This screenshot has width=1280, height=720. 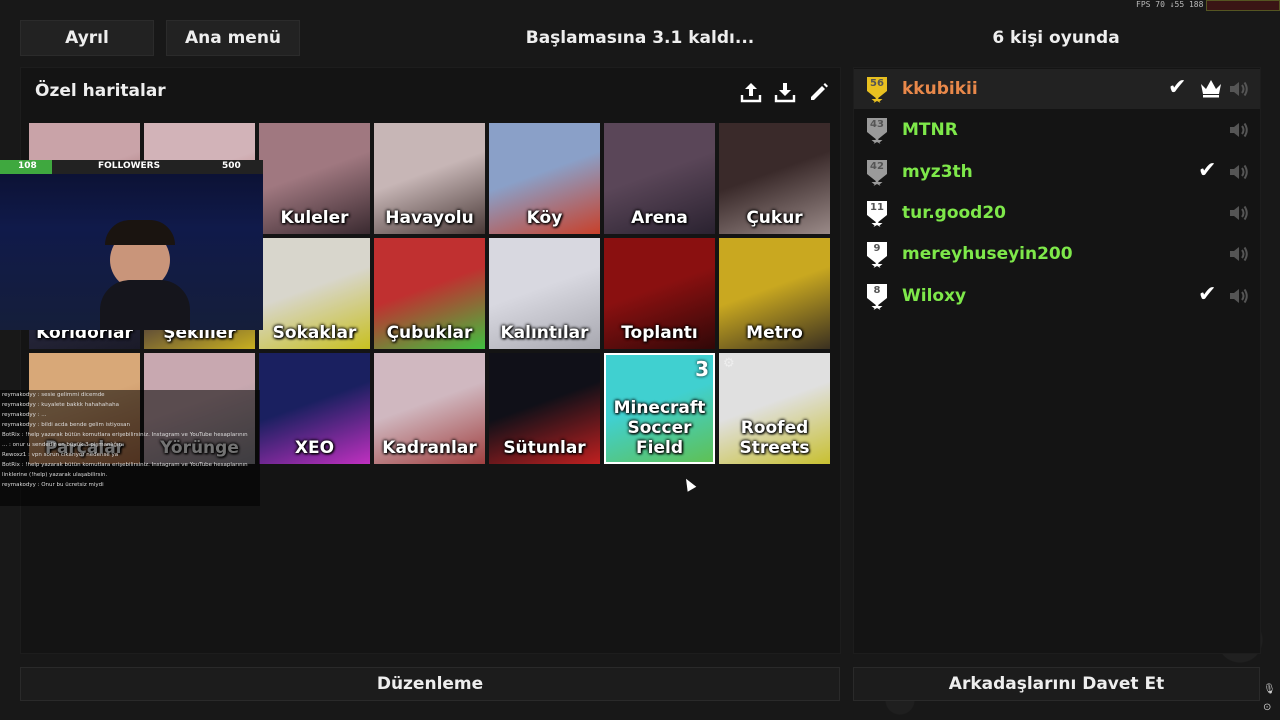 What do you see at coordinates (877, 290) in the screenshot?
I see `player-level: 8` at bounding box center [877, 290].